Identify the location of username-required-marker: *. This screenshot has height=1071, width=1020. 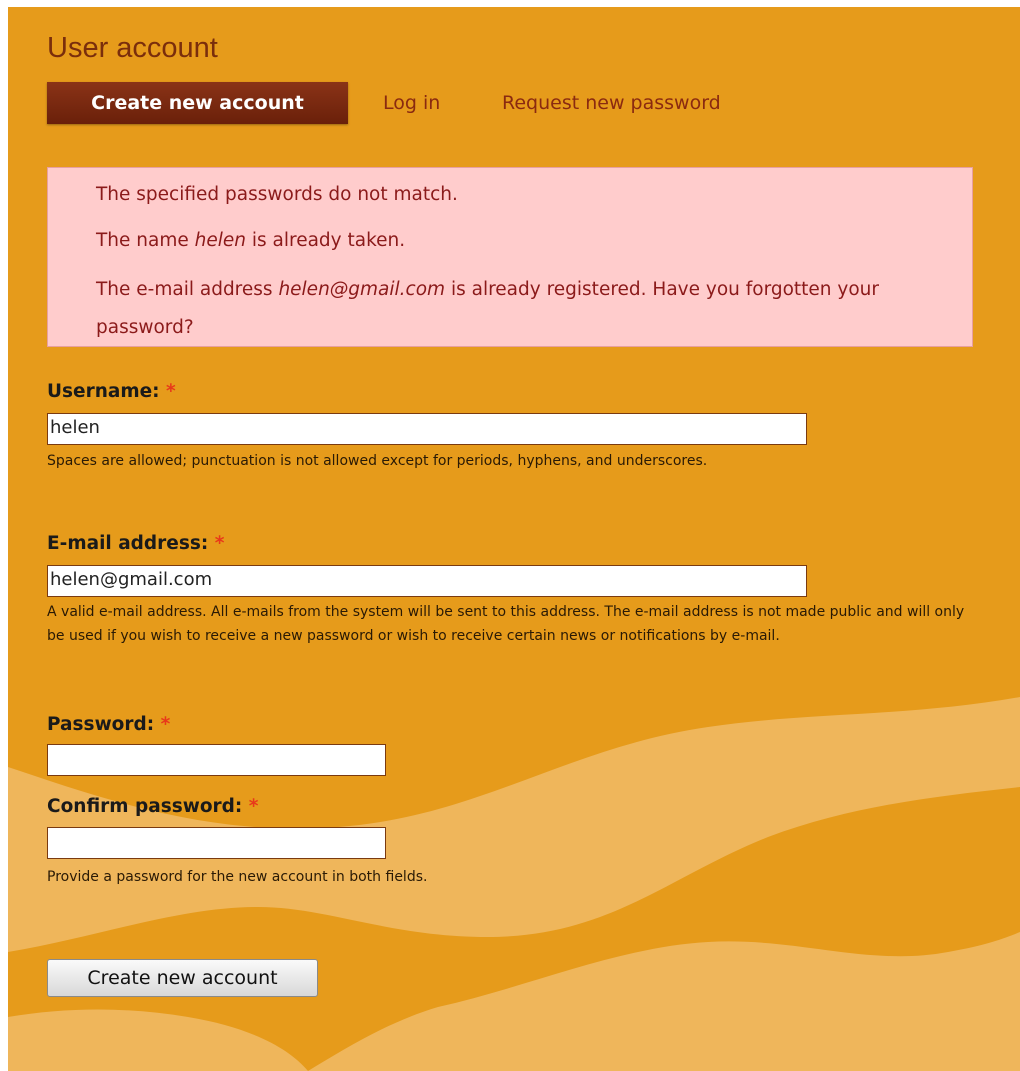
(171, 391).